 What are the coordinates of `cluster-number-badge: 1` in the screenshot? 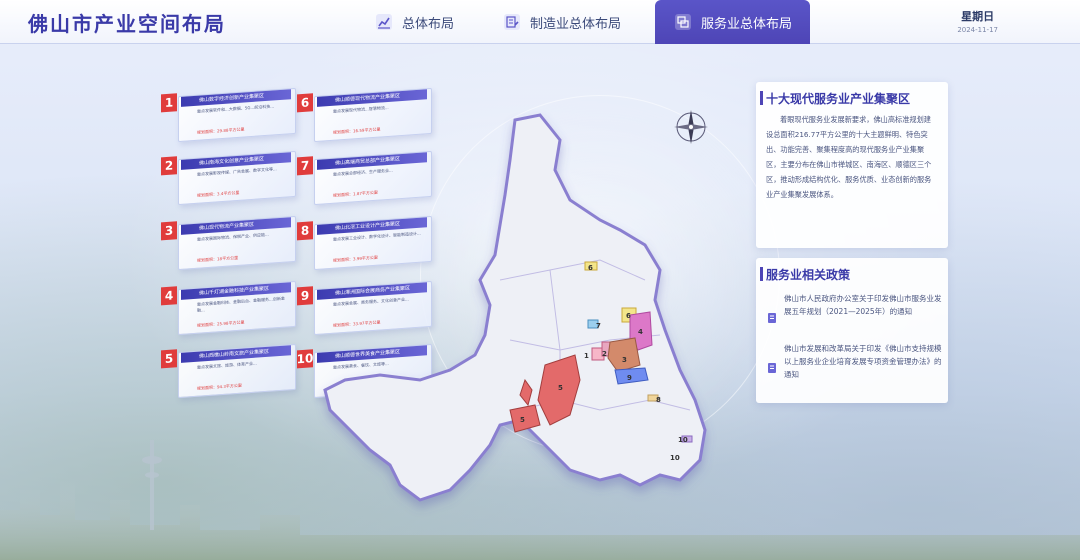 It's located at (169, 103).